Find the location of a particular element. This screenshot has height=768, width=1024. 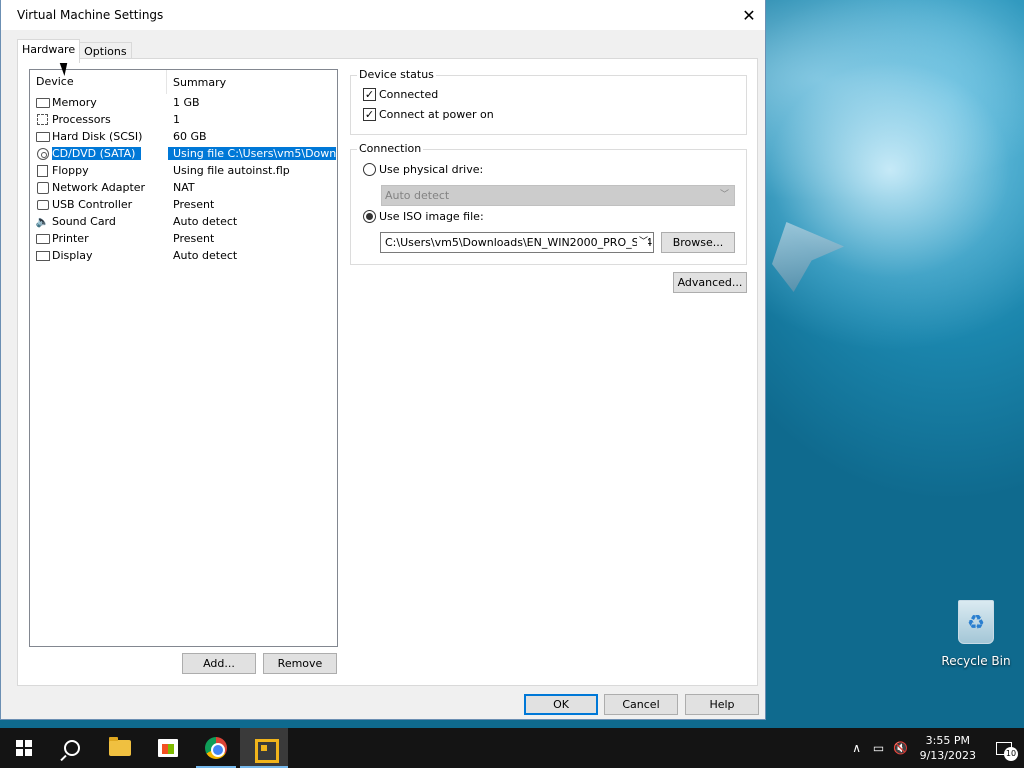

device-summary: 1 GB is located at coordinates (186, 102).